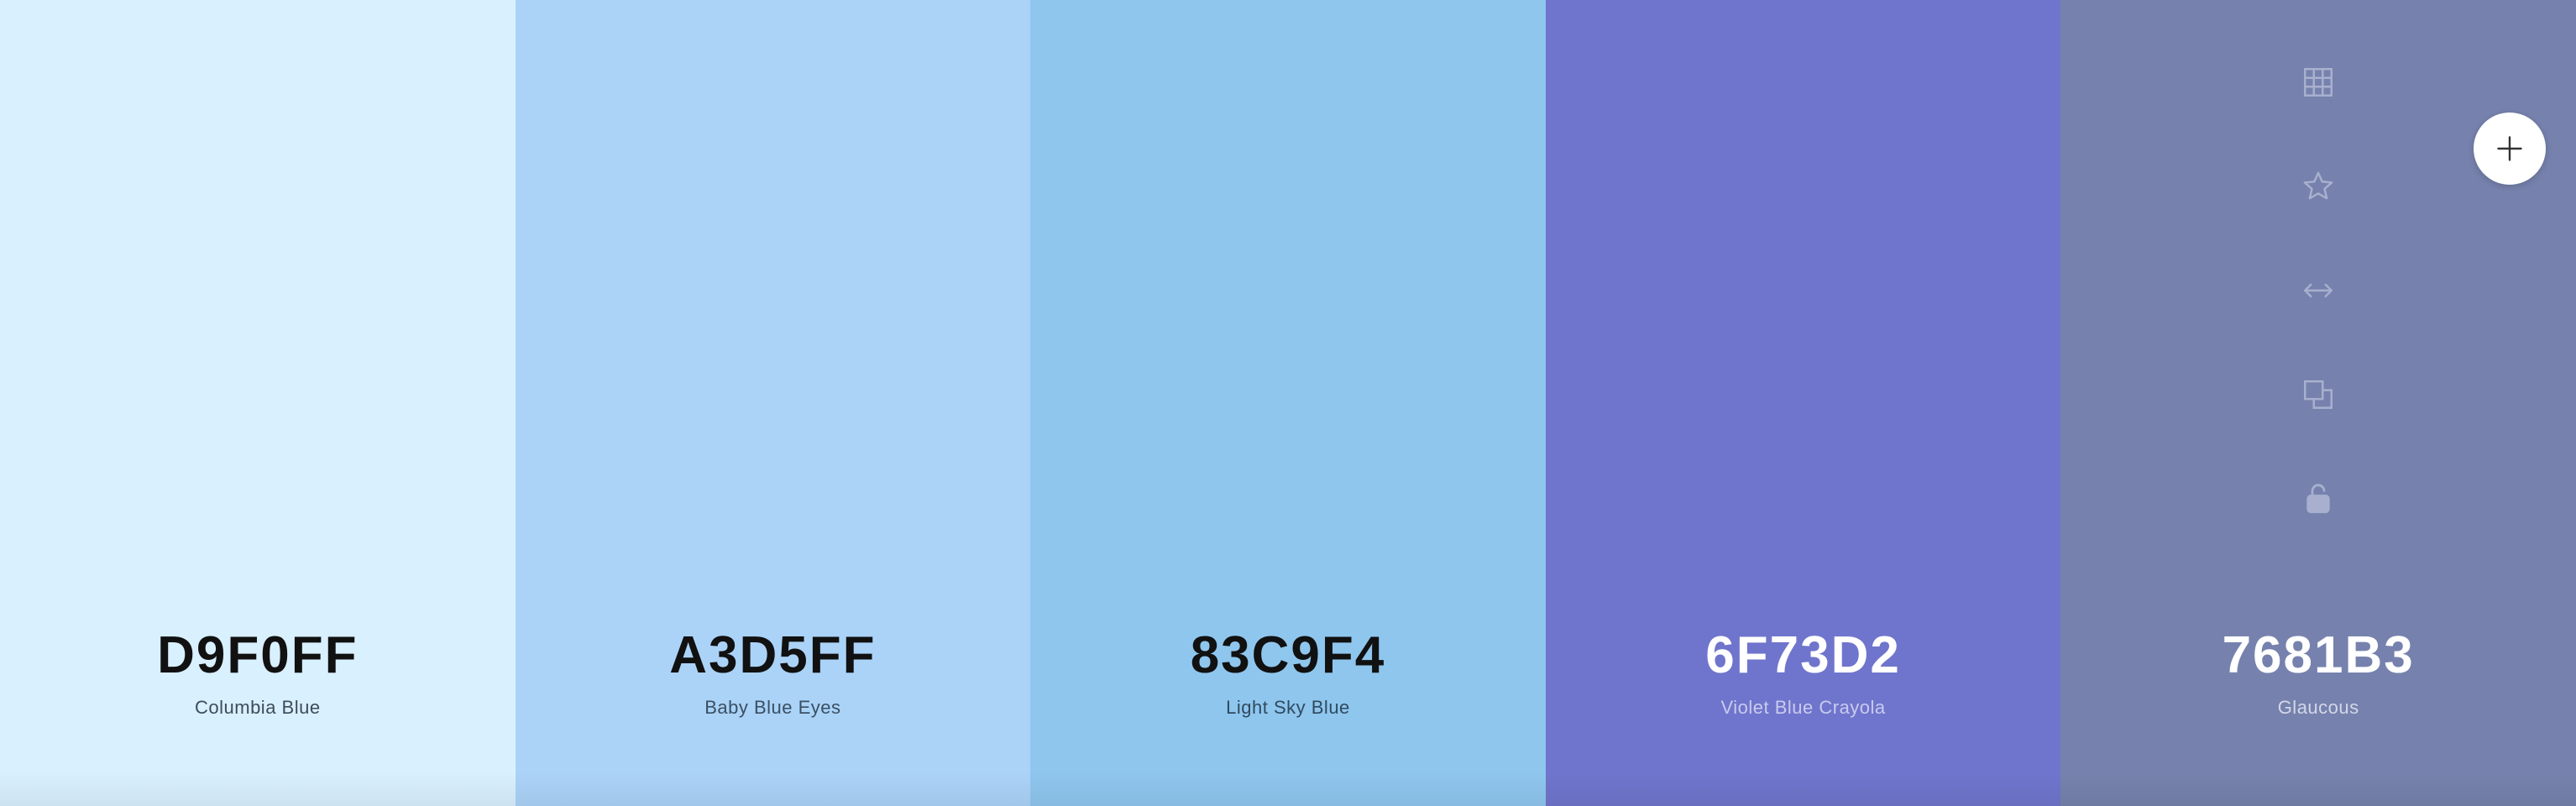 The height and width of the screenshot is (806, 2576). I want to click on swatch-info: 6F73D2 Violet Blue Crayola, so click(1803, 705).